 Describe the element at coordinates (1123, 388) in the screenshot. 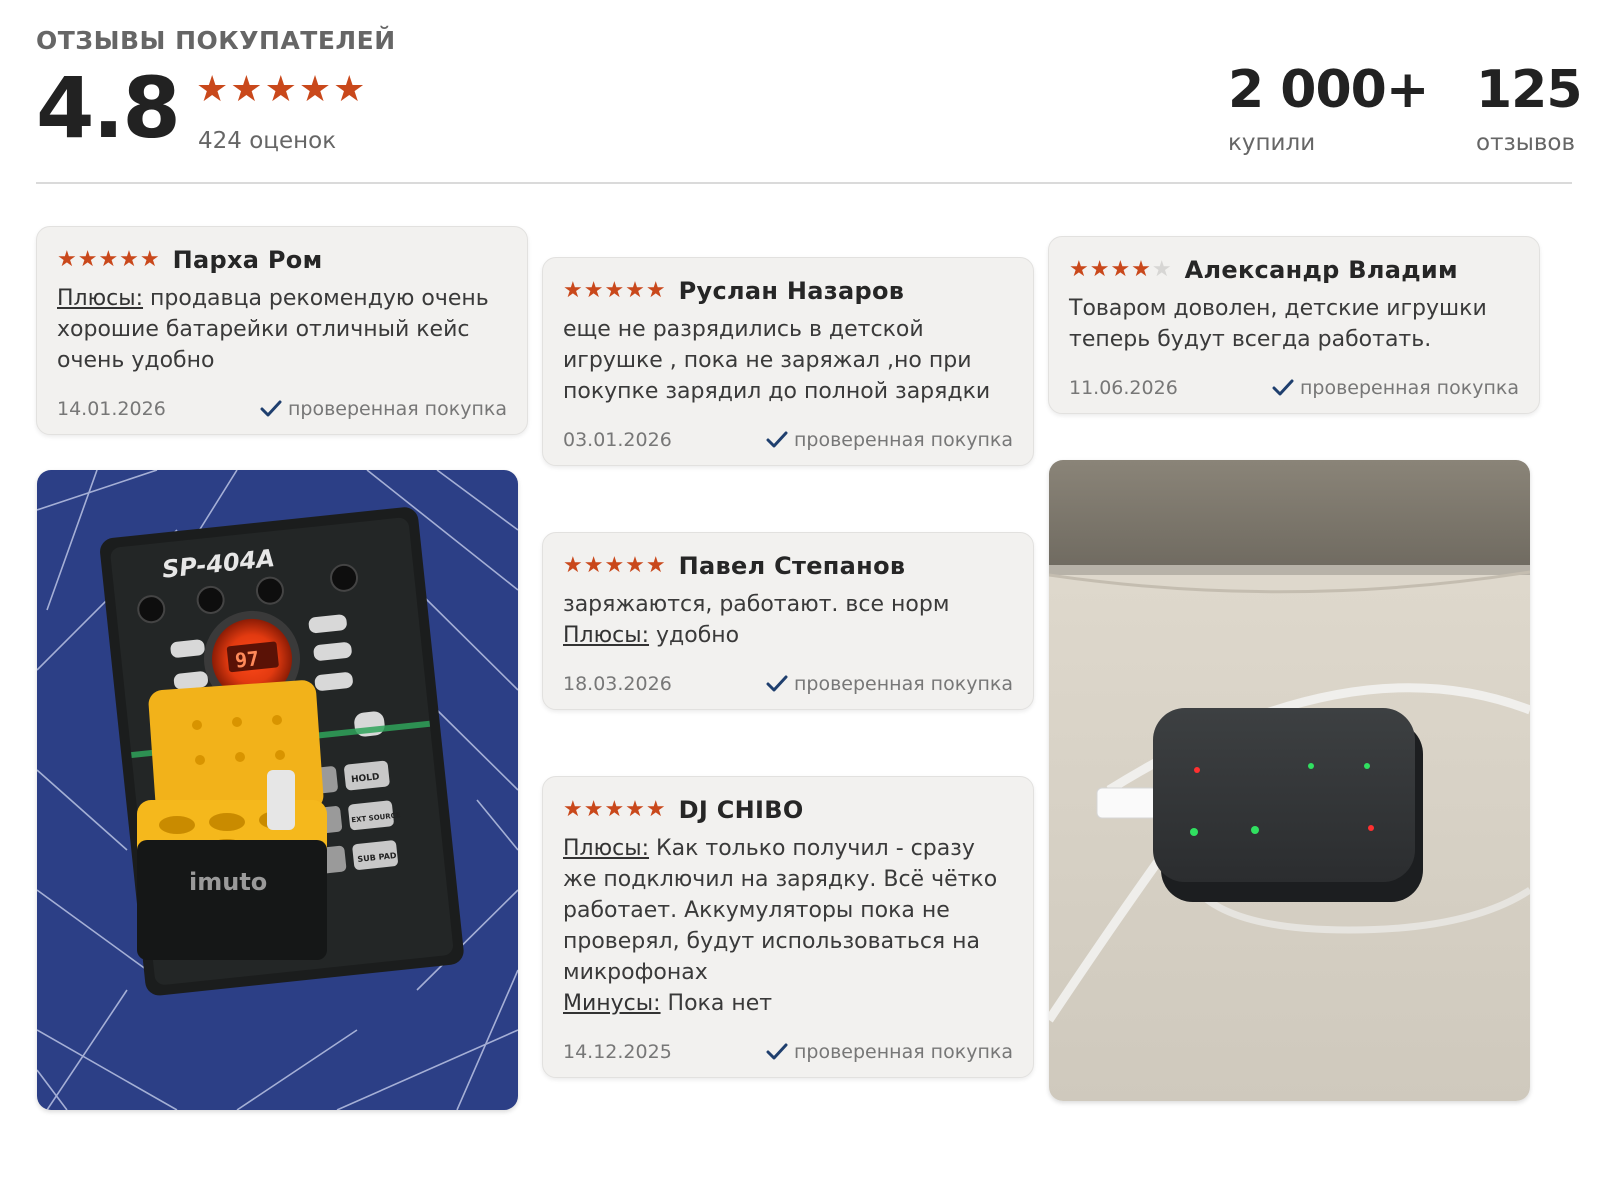

I see `review-date: 11.06.2026` at that location.